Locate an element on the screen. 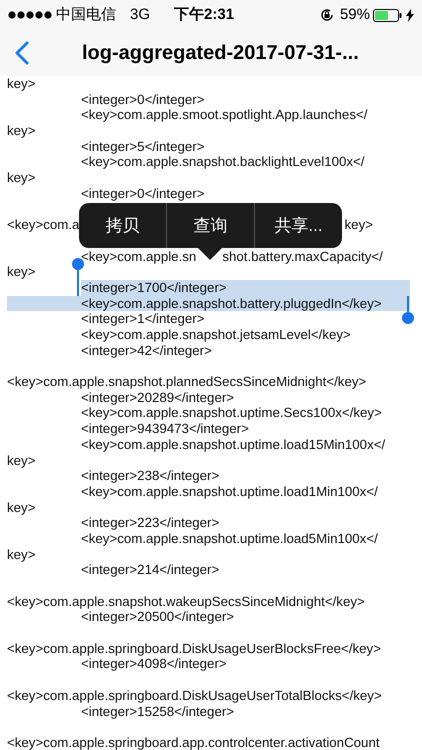 This screenshot has height=750, width=422. selection-end-handle is located at coordinates (408, 310).